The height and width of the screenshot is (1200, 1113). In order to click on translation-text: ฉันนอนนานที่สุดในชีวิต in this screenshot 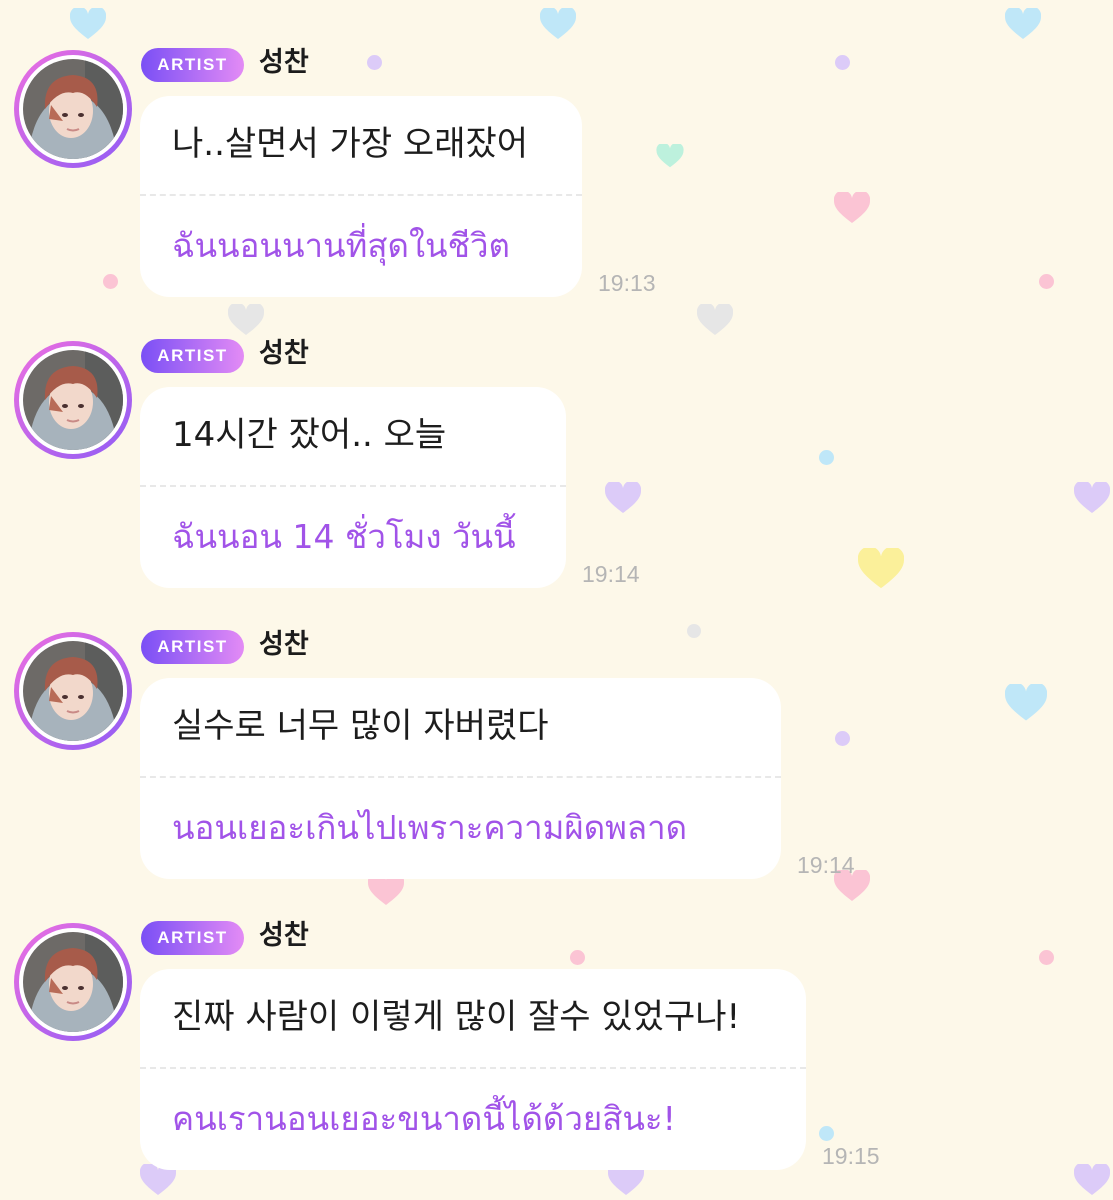, I will do `click(341, 245)`.